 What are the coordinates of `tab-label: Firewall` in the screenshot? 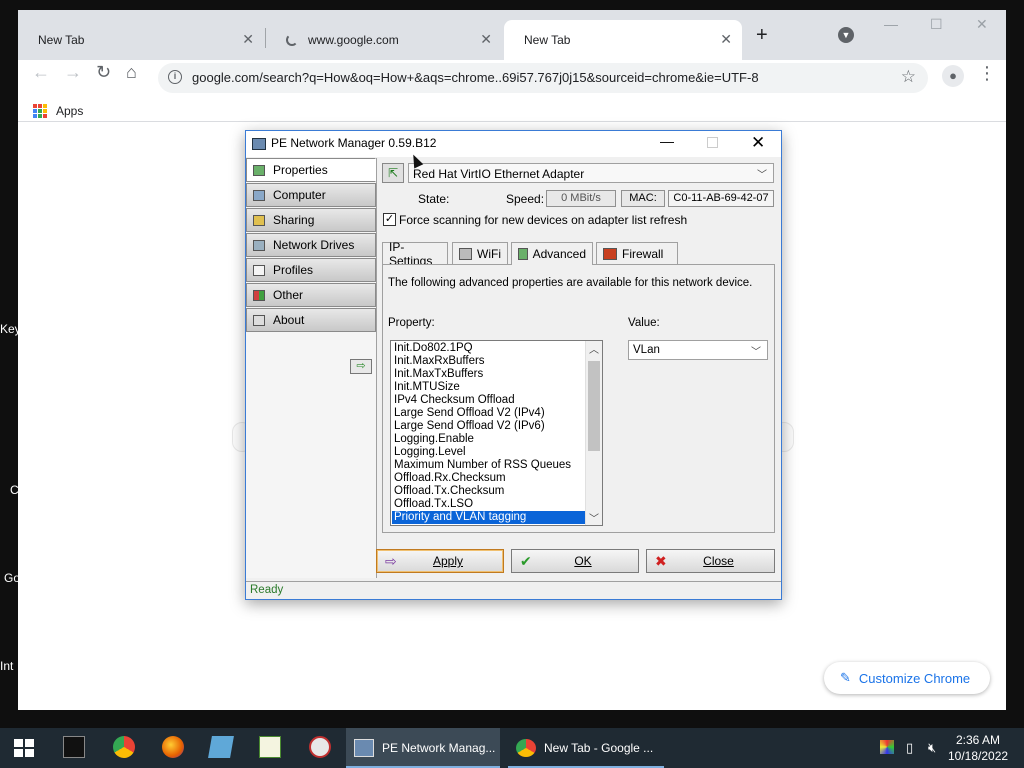 It's located at (643, 253).